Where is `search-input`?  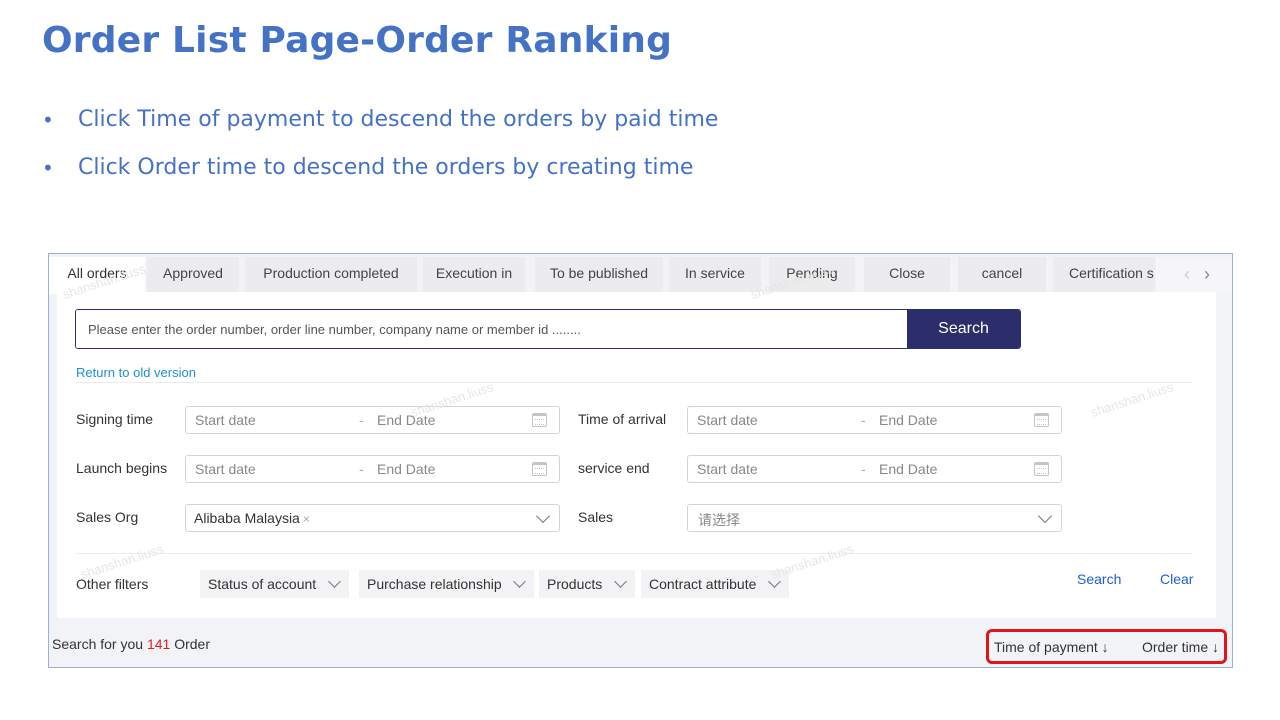
search-input is located at coordinates (491, 329).